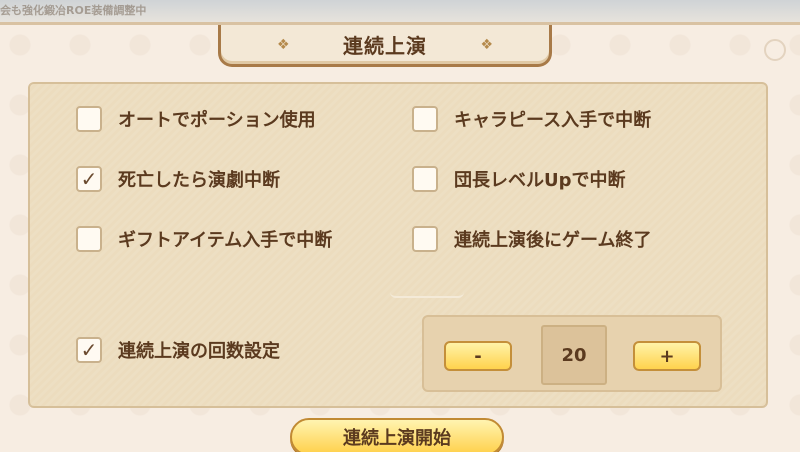 Image resolution: width=800 pixels, height=452 pixels. What do you see at coordinates (425, 119) in the screenshot?
I see `checkbox-stop-on-chara-piece` at bounding box center [425, 119].